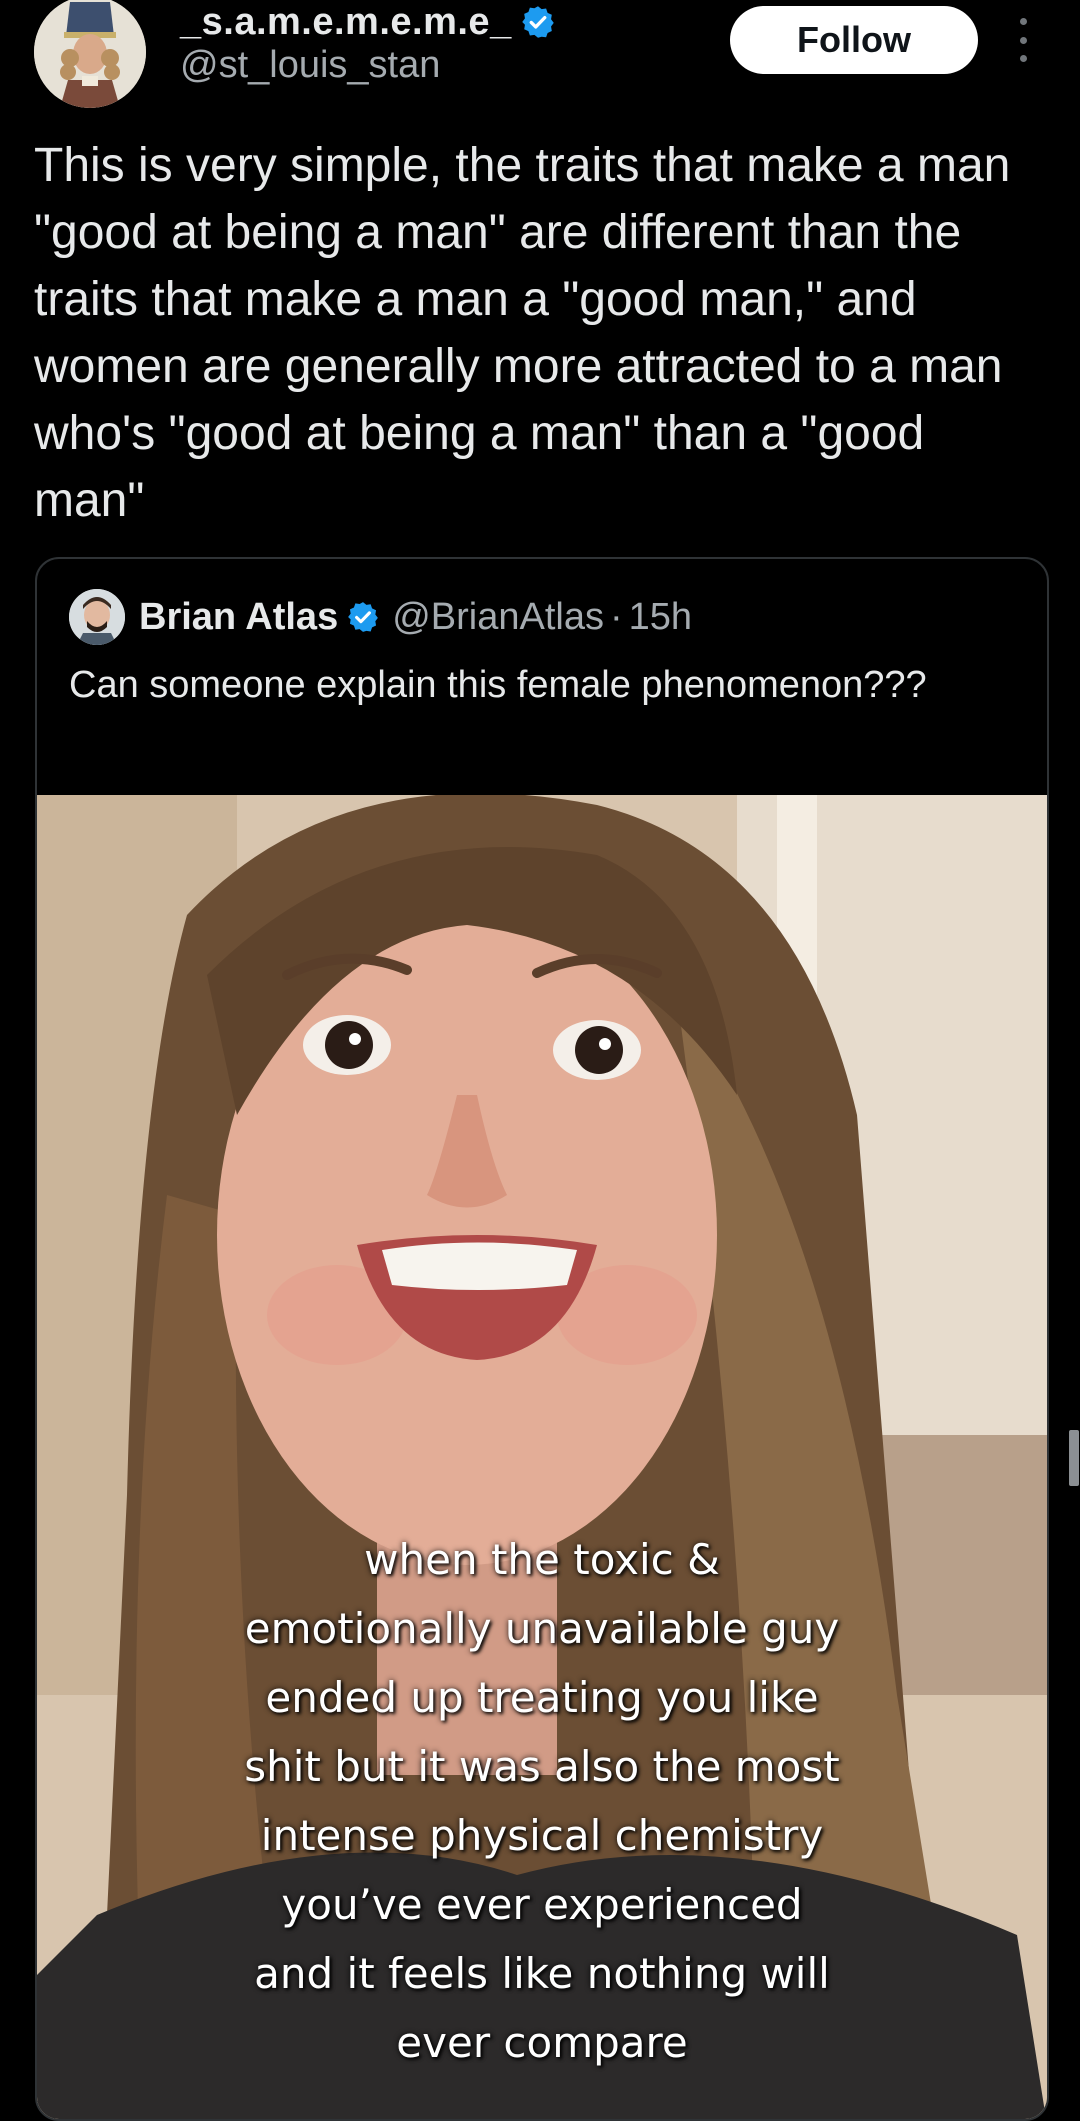  Describe the element at coordinates (854, 40) in the screenshot. I see `follow-button: Follow` at that location.